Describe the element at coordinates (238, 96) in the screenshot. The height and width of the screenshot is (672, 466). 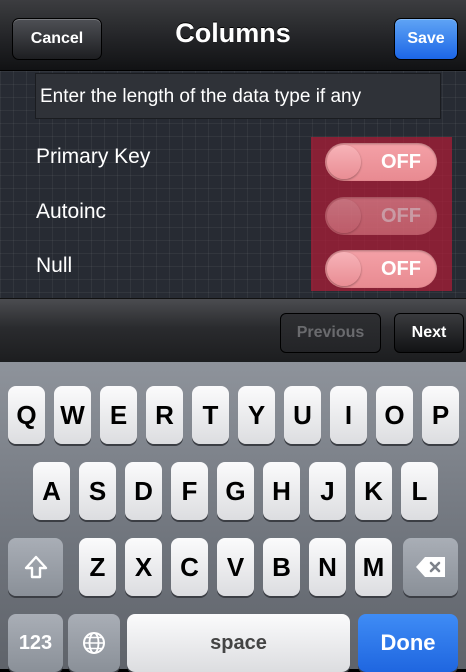
I see `length-input: Enter the length of the data type if any` at that location.